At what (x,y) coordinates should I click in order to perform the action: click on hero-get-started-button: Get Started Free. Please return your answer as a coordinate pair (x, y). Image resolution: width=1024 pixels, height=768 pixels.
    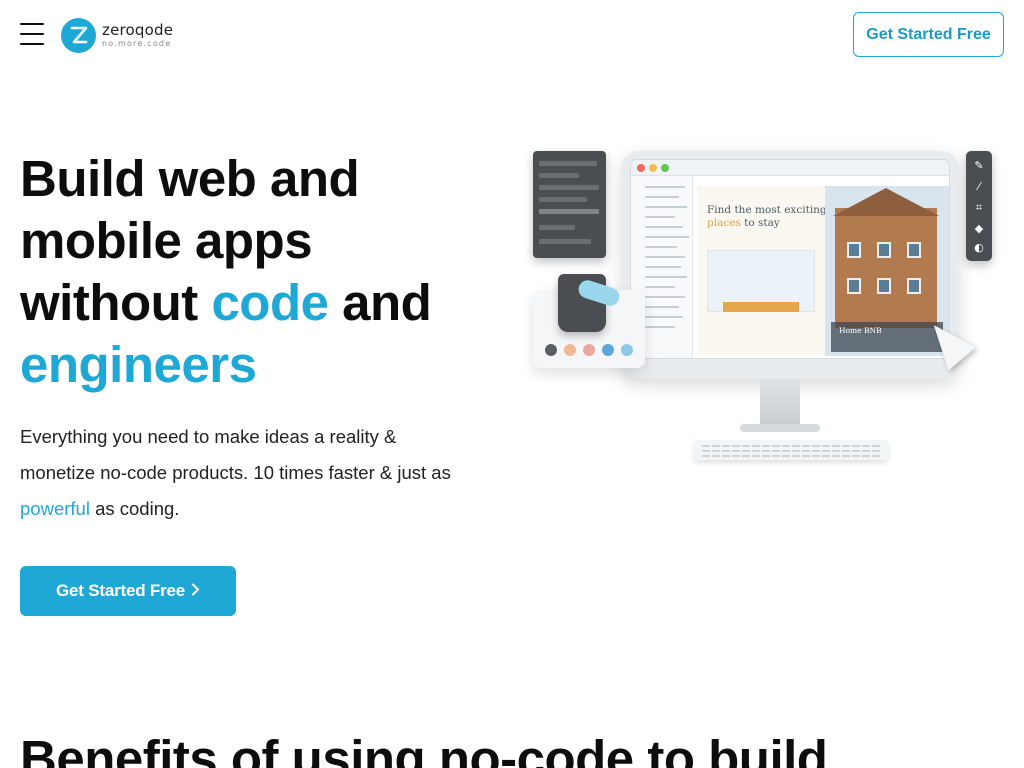
    Looking at the image, I should click on (128, 591).